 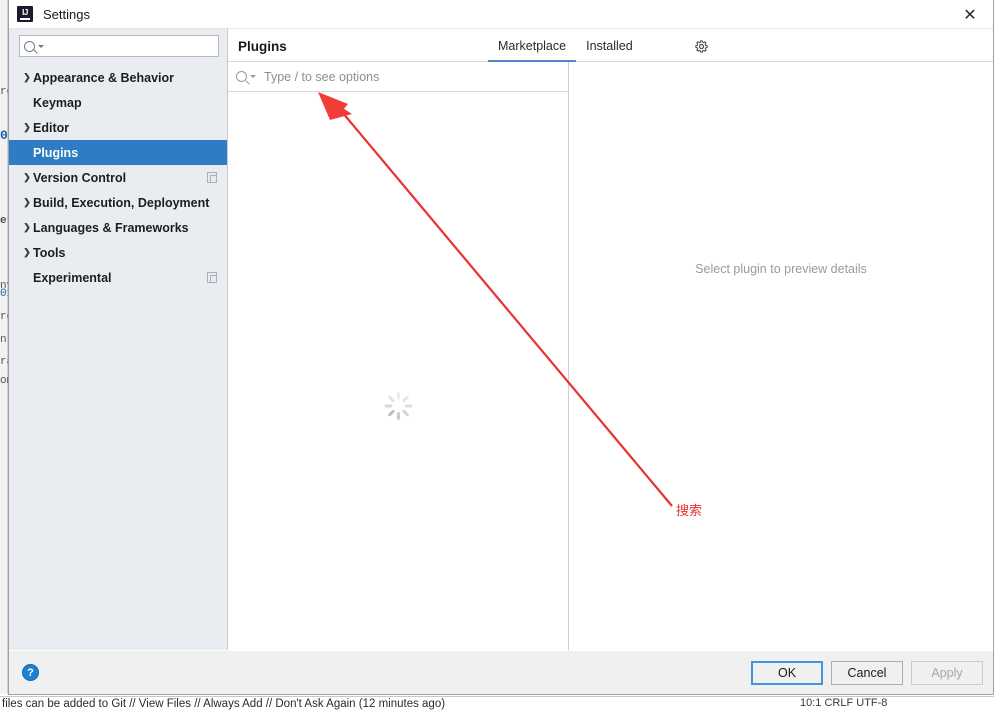 What do you see at coordinates (947, 672) in the screenshot?
I see `apply-button: Apply` at bounding box center [947, 672].